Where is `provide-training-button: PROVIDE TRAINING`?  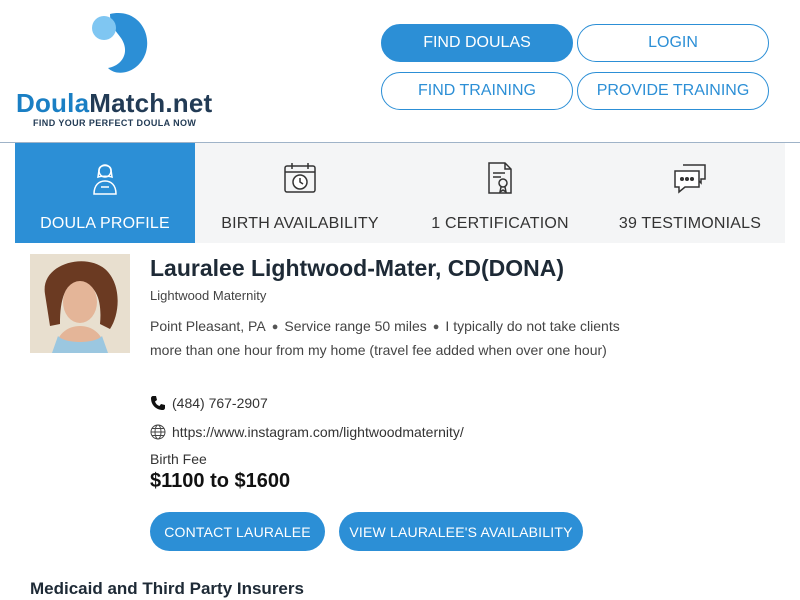
provide-training-button: PROVIDE TRAINING is located at coordinates (673, 91).